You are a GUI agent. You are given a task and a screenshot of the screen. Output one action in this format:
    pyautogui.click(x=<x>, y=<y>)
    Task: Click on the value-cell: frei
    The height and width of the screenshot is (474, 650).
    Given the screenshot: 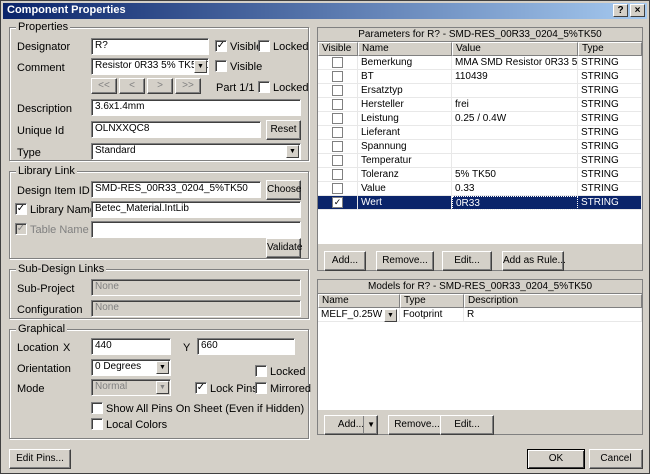 What is the action you would take?
    pyautogui.click(x=515, y=105)
    